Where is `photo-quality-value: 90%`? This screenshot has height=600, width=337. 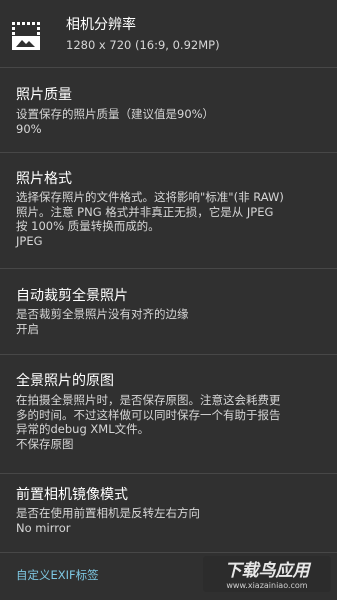 photo-quality-value: 90% is located at coordinates (29, 129).